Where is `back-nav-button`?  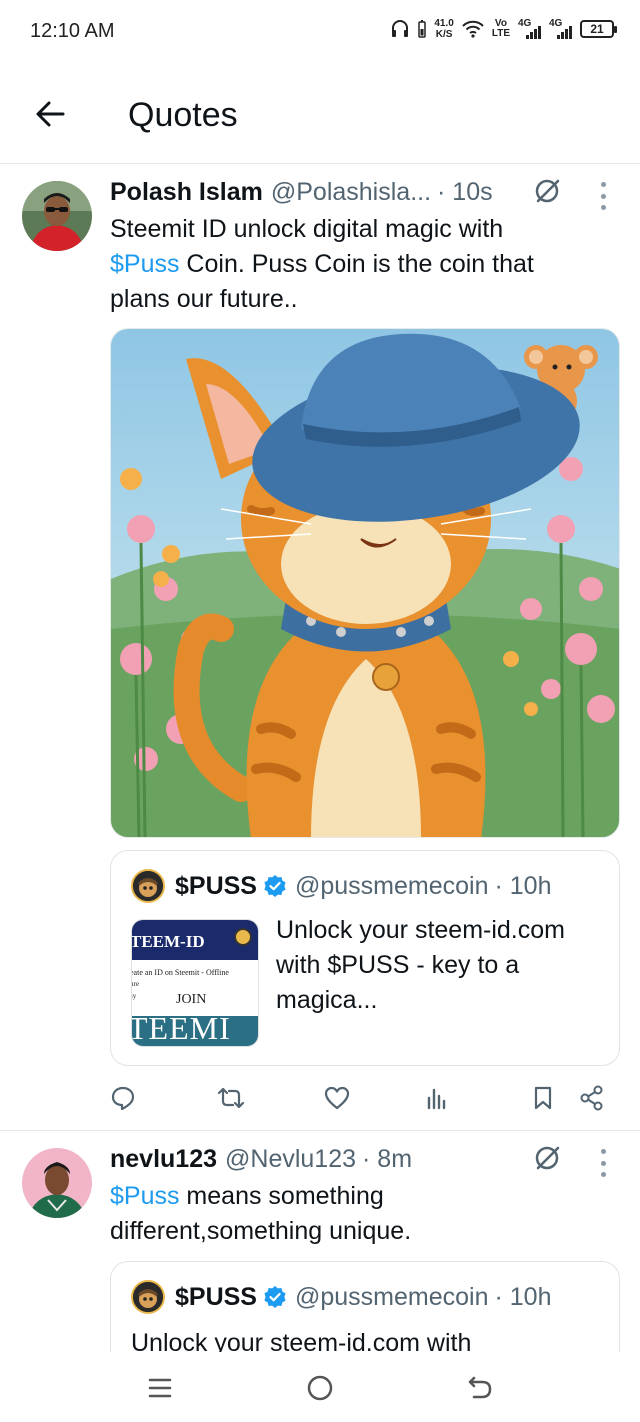 back-nav-button is located at coordinates (480, 1388).